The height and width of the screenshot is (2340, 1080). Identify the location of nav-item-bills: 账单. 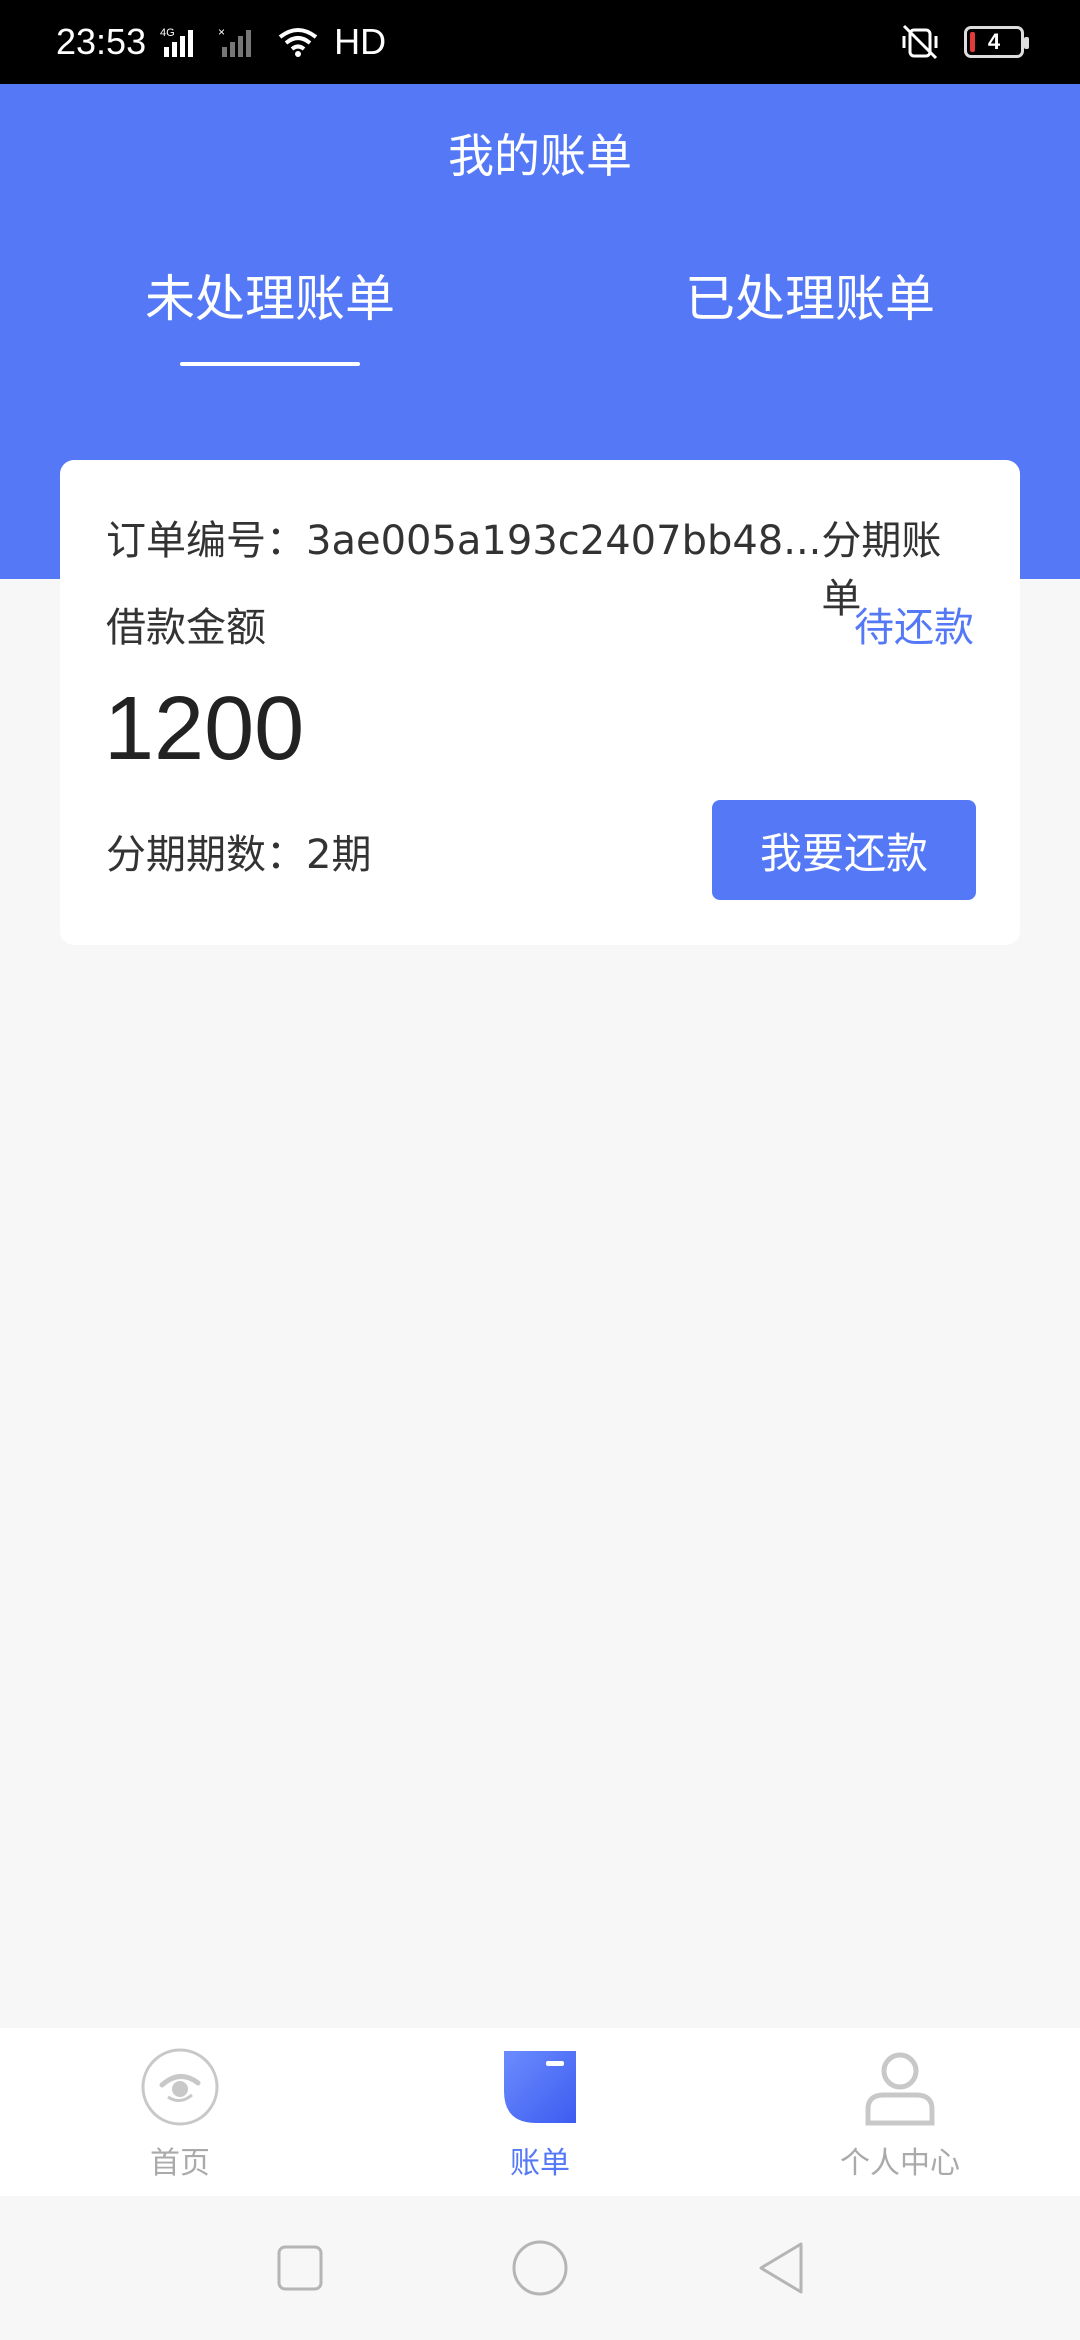
(540, 2112).